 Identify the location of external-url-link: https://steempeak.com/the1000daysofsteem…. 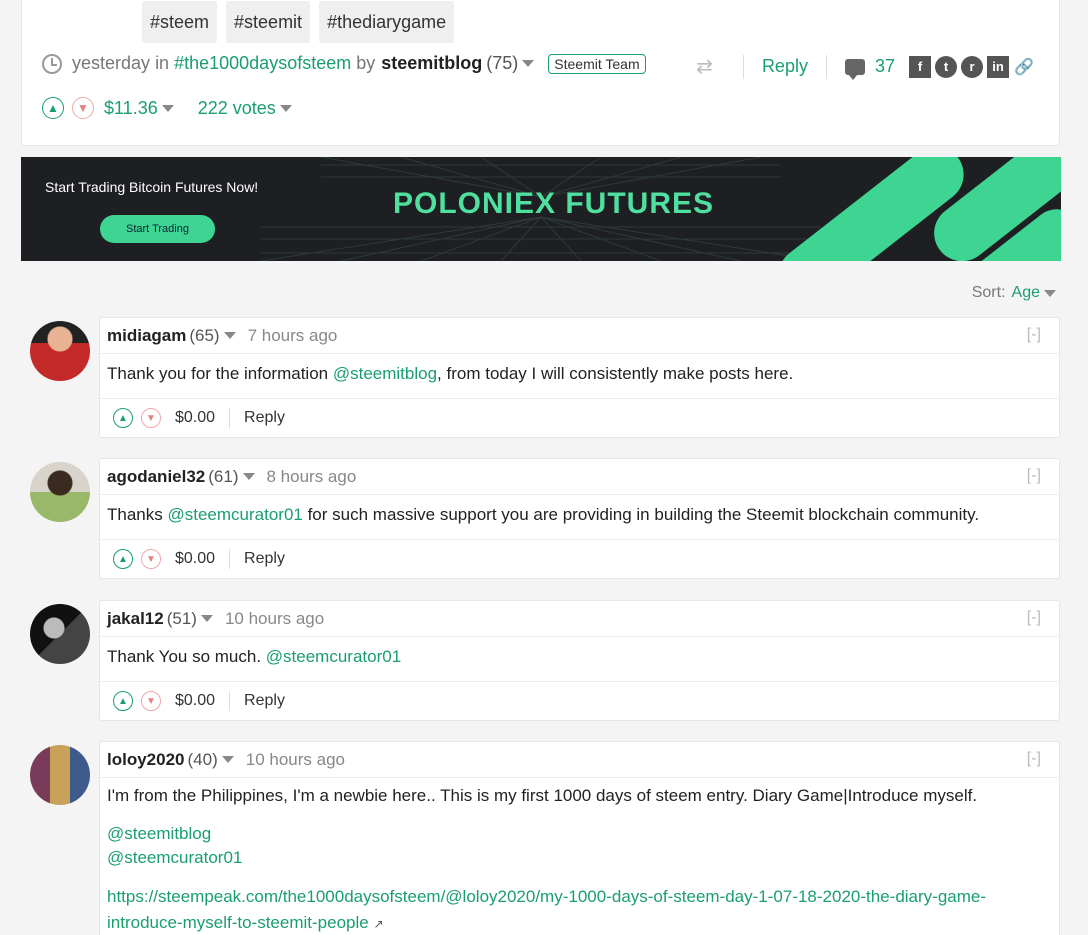
(546, 909).